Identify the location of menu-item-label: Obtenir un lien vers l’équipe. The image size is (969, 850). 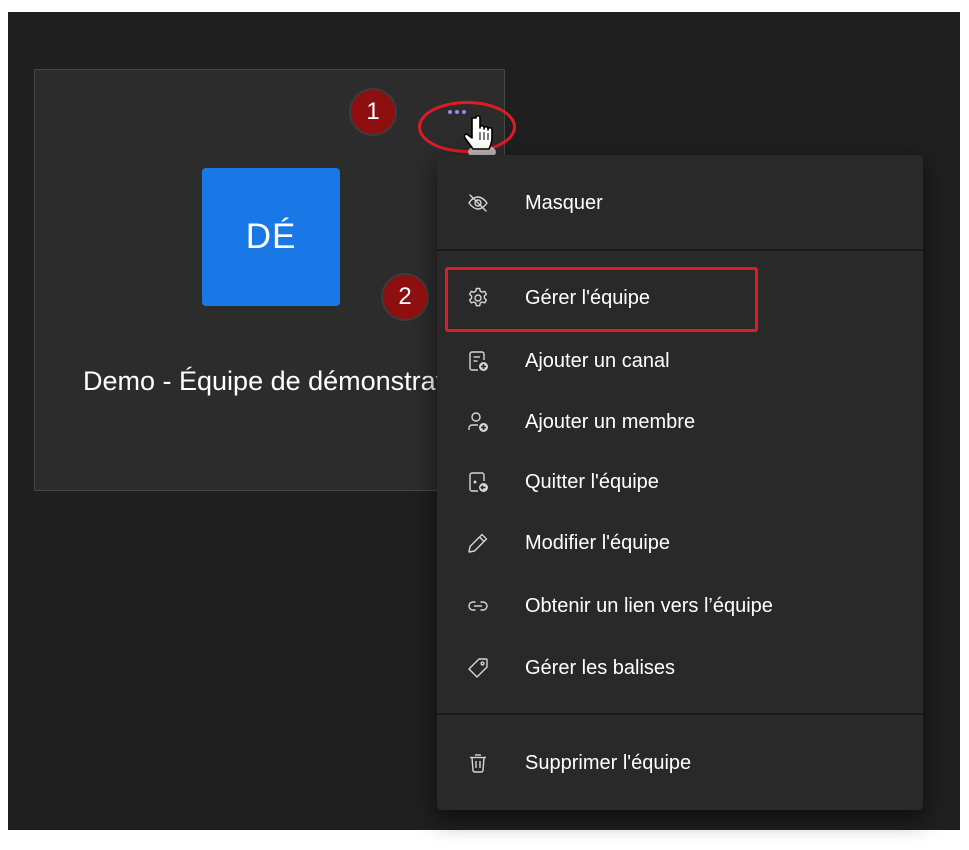
(649, 605).